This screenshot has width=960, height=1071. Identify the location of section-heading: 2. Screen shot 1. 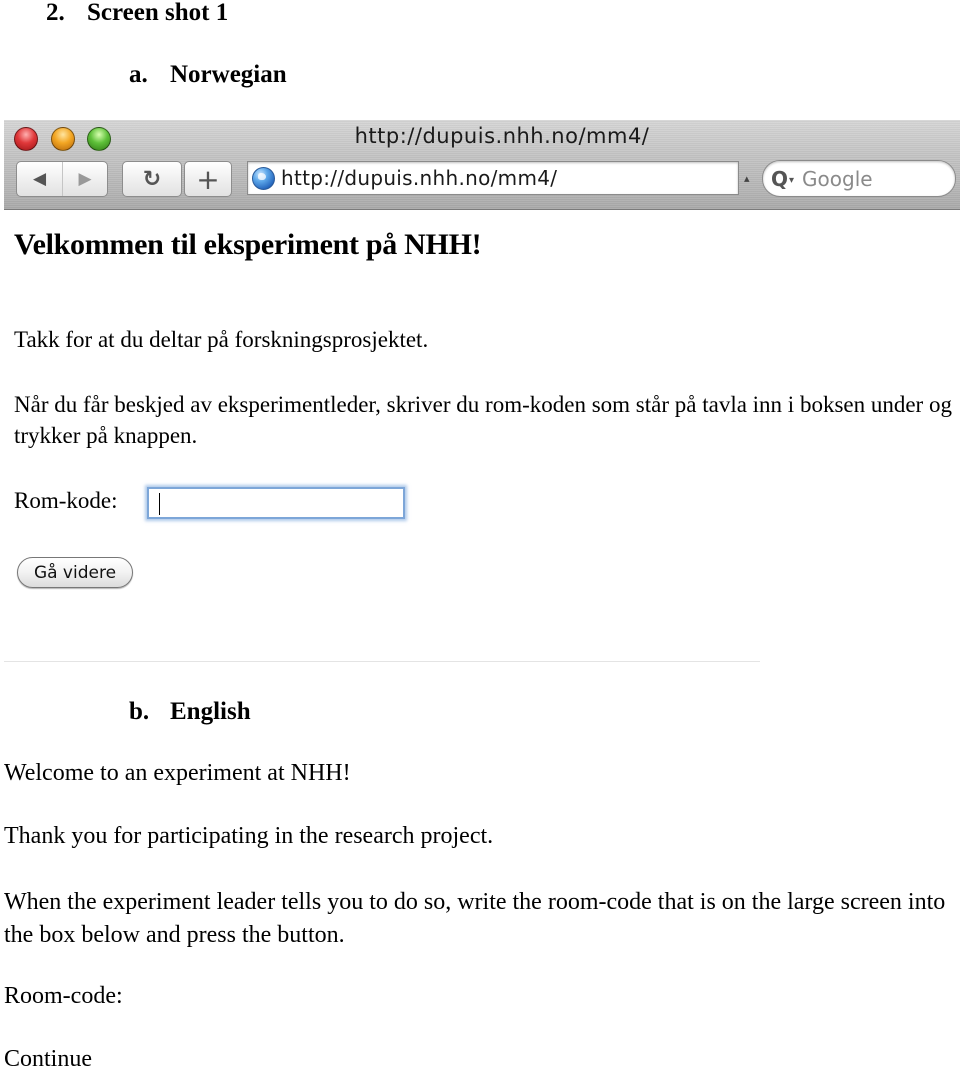
(137, 12).